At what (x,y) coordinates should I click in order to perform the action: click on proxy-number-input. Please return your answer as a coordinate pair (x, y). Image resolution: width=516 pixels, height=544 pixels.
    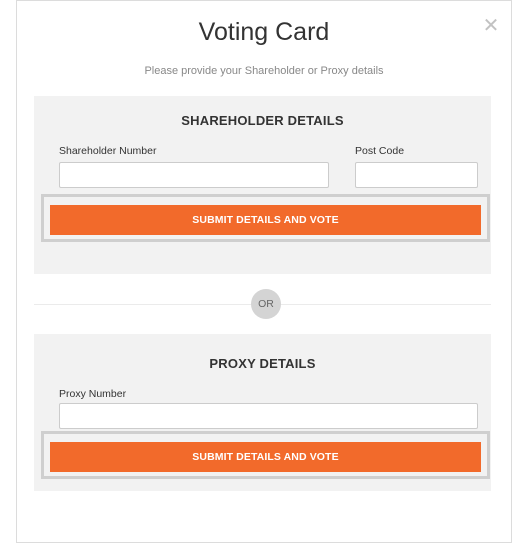
    Looking at the image, I should click on (268, 416).